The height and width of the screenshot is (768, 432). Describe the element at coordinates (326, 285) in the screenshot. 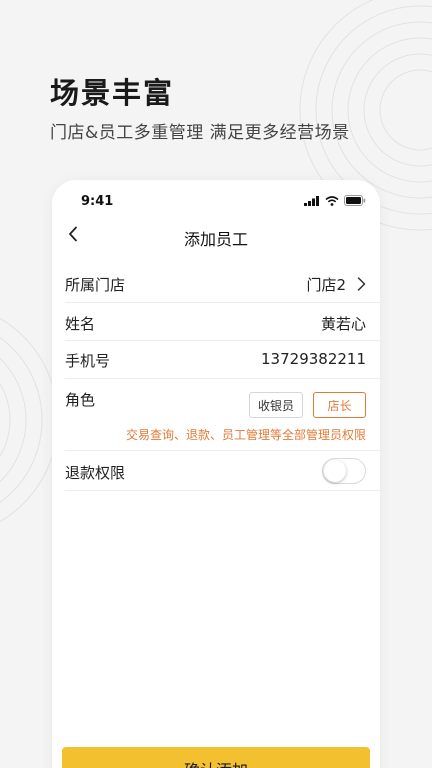

I see `store-value: 门店2` at that location.